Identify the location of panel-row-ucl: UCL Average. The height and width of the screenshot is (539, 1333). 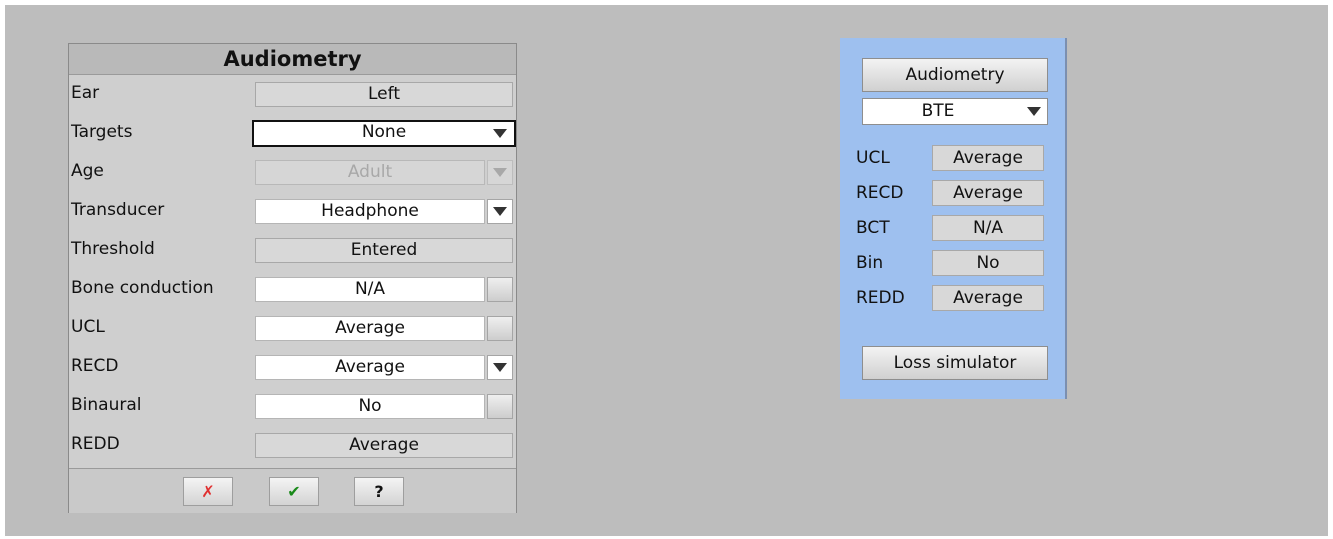
(953, 158).